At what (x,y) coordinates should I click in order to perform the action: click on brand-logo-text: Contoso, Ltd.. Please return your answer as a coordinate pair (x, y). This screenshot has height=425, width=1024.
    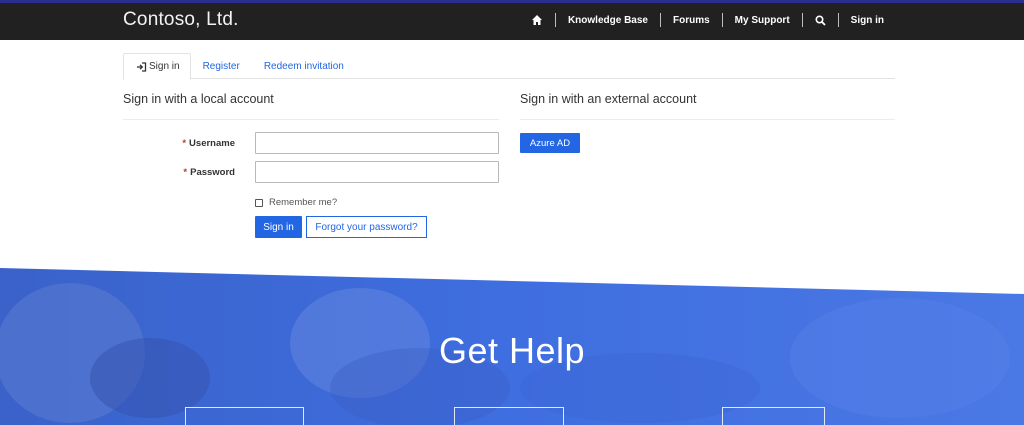
    Looking at the image, I should click on (181, 20).